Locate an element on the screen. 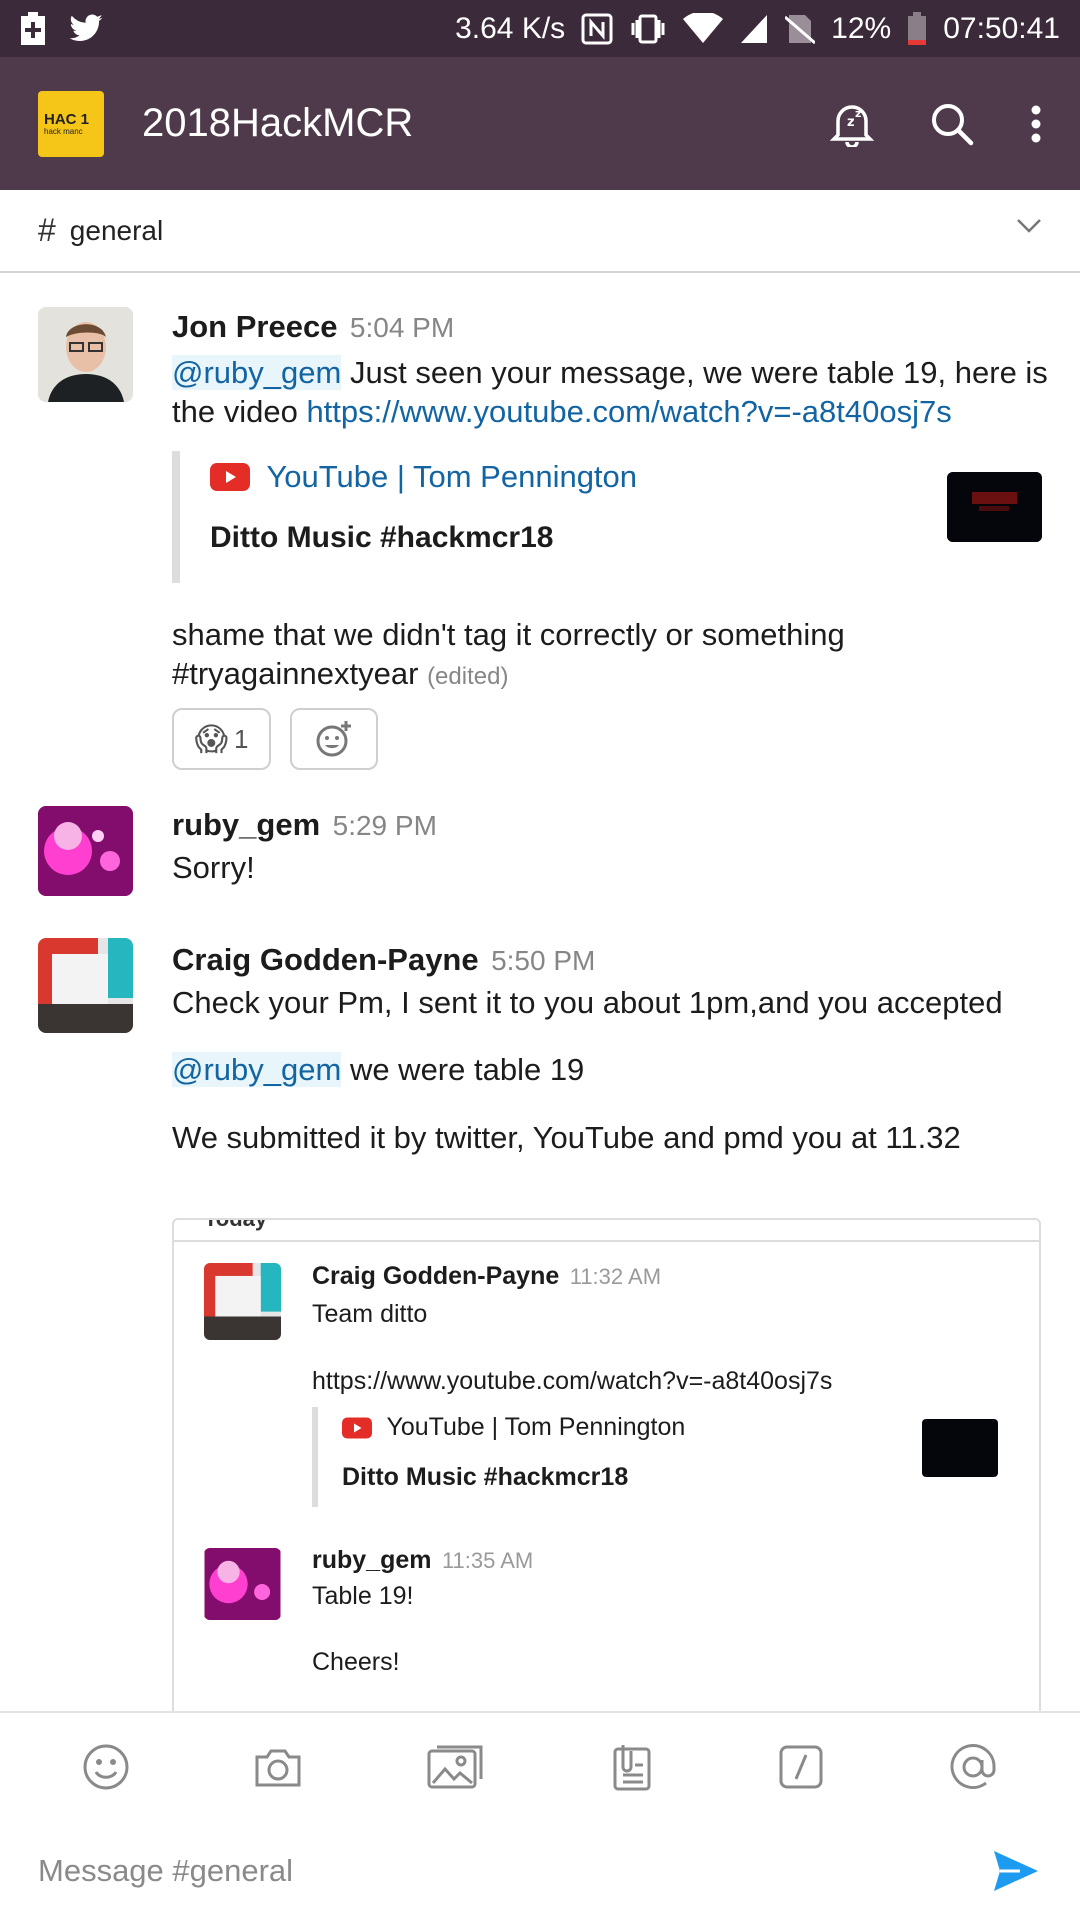 This screenshot has width=1080, height=1920. team-name: 2018HackMCR is located at coordinates (277, 123).